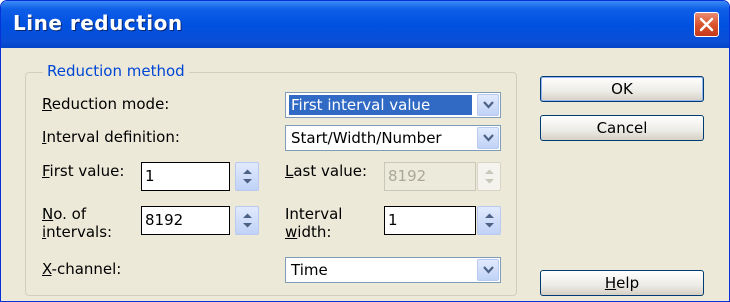  What do you see at coordinates (380, 105) in the screenshot?
I see `reduction-mode-value: First interval value` at bounding box center [380, 105].